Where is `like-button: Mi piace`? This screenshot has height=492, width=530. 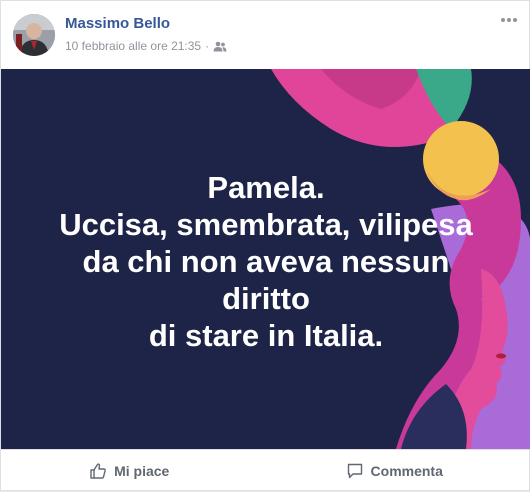
like-button: Mi piace is located at coordinates (129, 471).